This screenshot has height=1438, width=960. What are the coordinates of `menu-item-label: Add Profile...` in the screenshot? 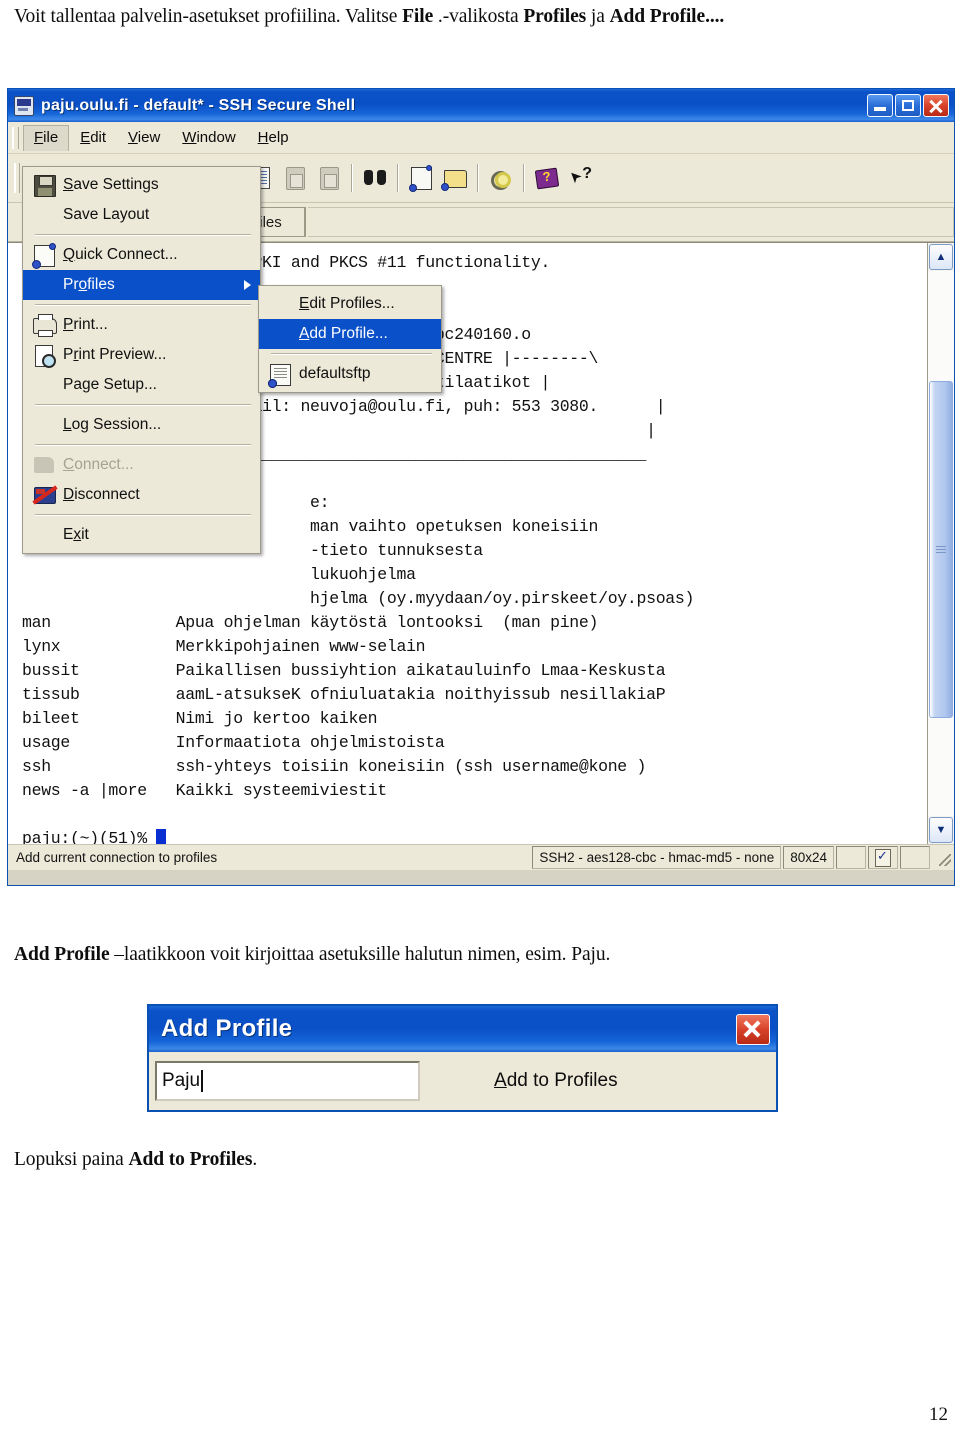 It's located at (343, 333).